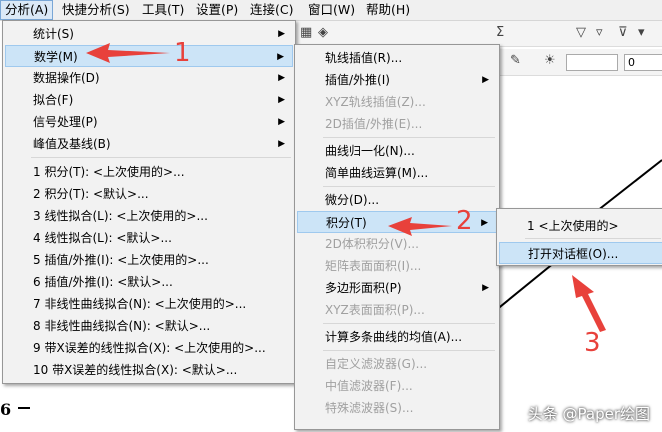 The height and width of the screenshot is (432, 662). I want to click on integral-submenu-item: 1 <上次使用的>, so click(580, 226).